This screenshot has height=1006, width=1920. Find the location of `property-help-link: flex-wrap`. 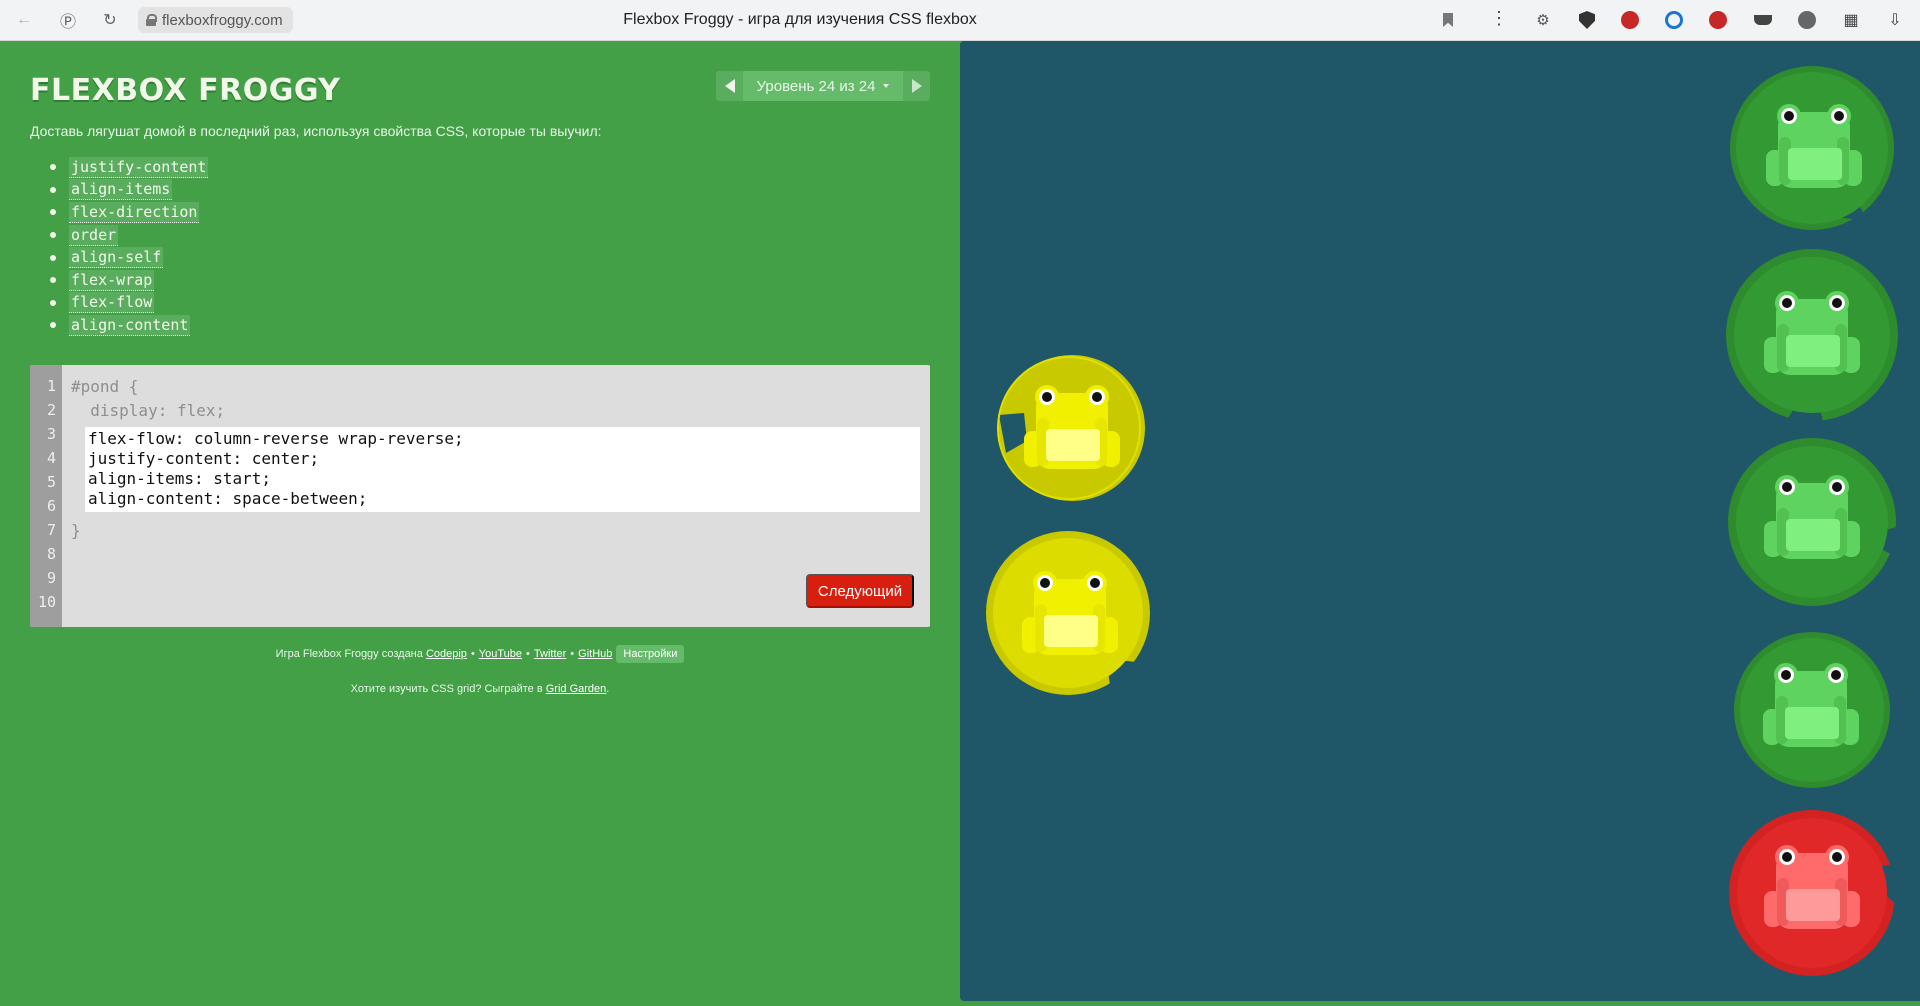

property-help-link: flex-wrap is located at coordinates (112, 280).